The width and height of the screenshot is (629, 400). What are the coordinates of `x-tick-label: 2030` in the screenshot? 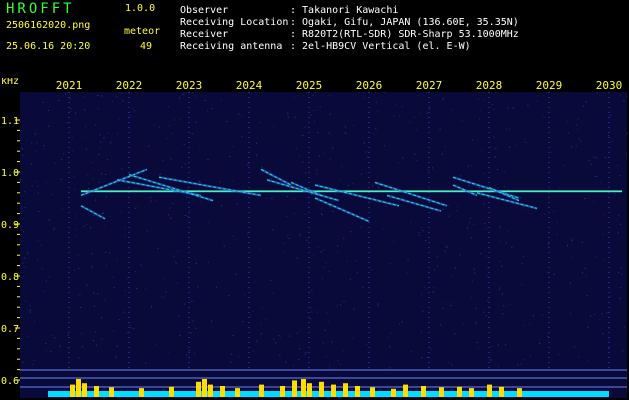 It's located at (609, 85).